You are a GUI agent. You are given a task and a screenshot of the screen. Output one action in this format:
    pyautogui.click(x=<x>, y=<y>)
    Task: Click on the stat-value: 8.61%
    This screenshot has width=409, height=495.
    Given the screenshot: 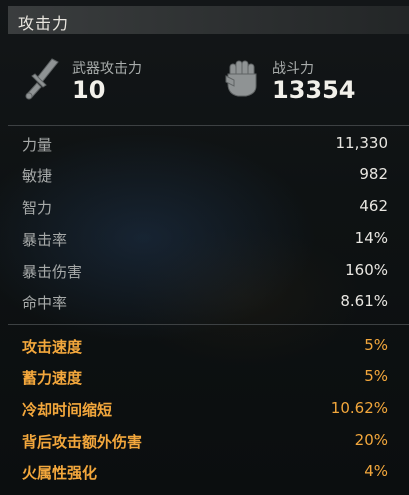 What is the action you would take?
    pyautogui.click(x=364, y=301)
    